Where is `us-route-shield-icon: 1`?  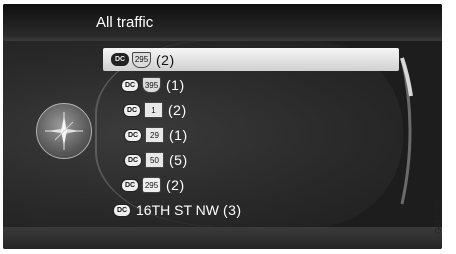
us-route-shield-icon: 1 is located at coordinates (153, 110).